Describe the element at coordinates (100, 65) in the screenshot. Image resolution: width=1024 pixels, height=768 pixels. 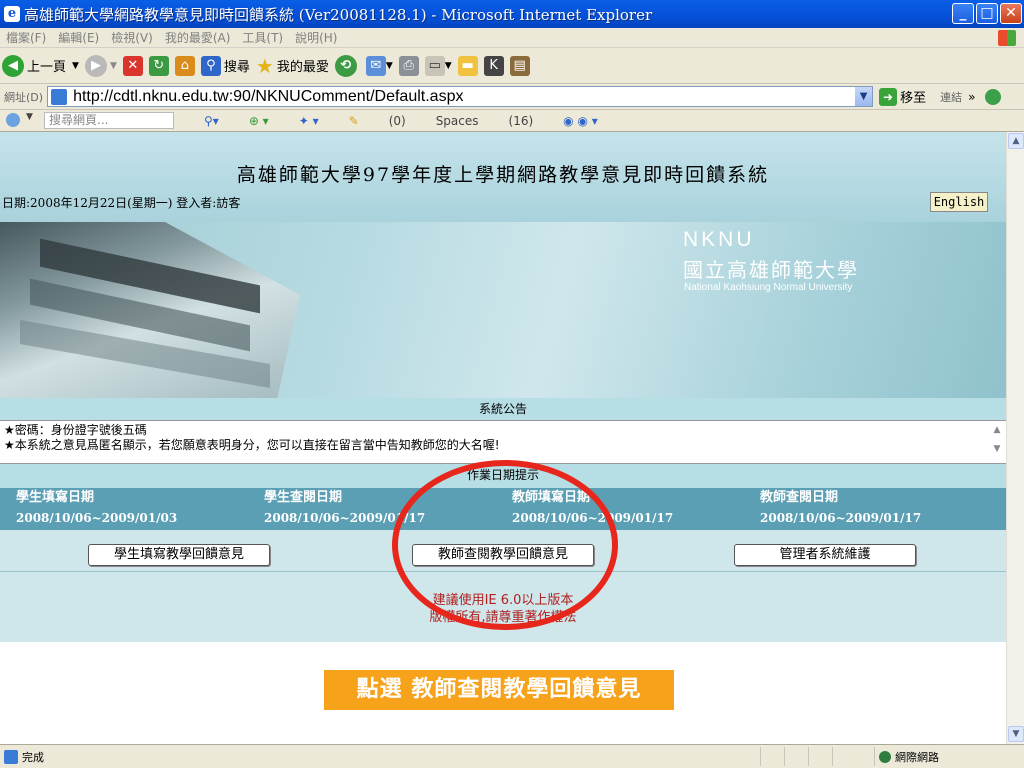
I see `forward-button: ▶ ▼` at that location.